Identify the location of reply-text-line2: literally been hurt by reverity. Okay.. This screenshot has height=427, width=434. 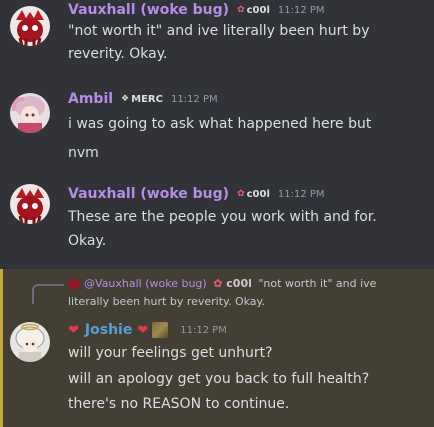
(166, 301).